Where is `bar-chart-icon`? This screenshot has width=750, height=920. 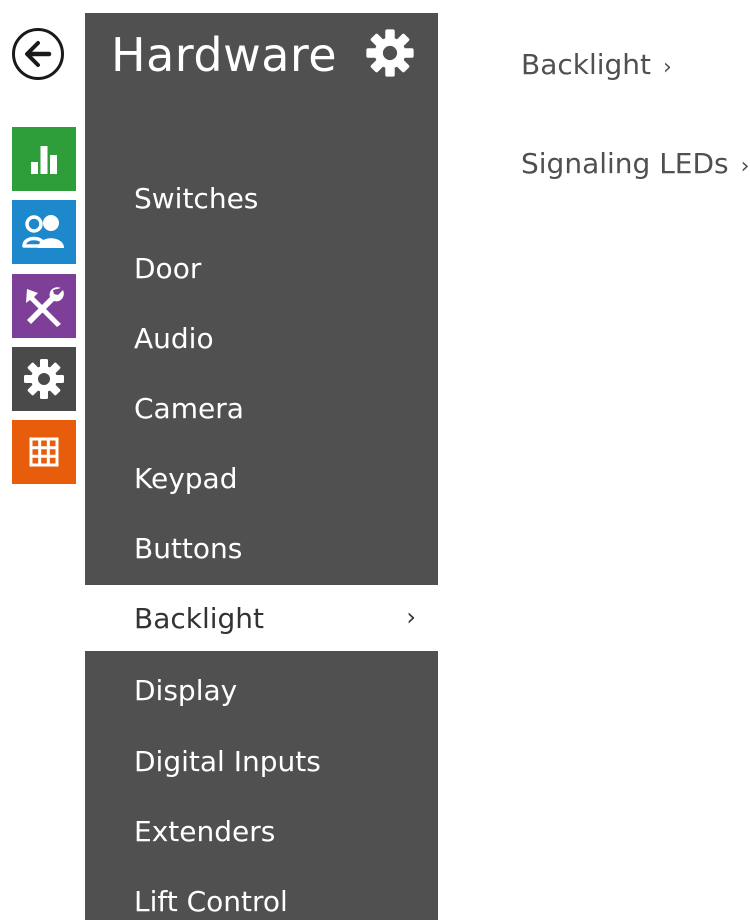 bar-chart-icon is located at coordinates (44, 160).